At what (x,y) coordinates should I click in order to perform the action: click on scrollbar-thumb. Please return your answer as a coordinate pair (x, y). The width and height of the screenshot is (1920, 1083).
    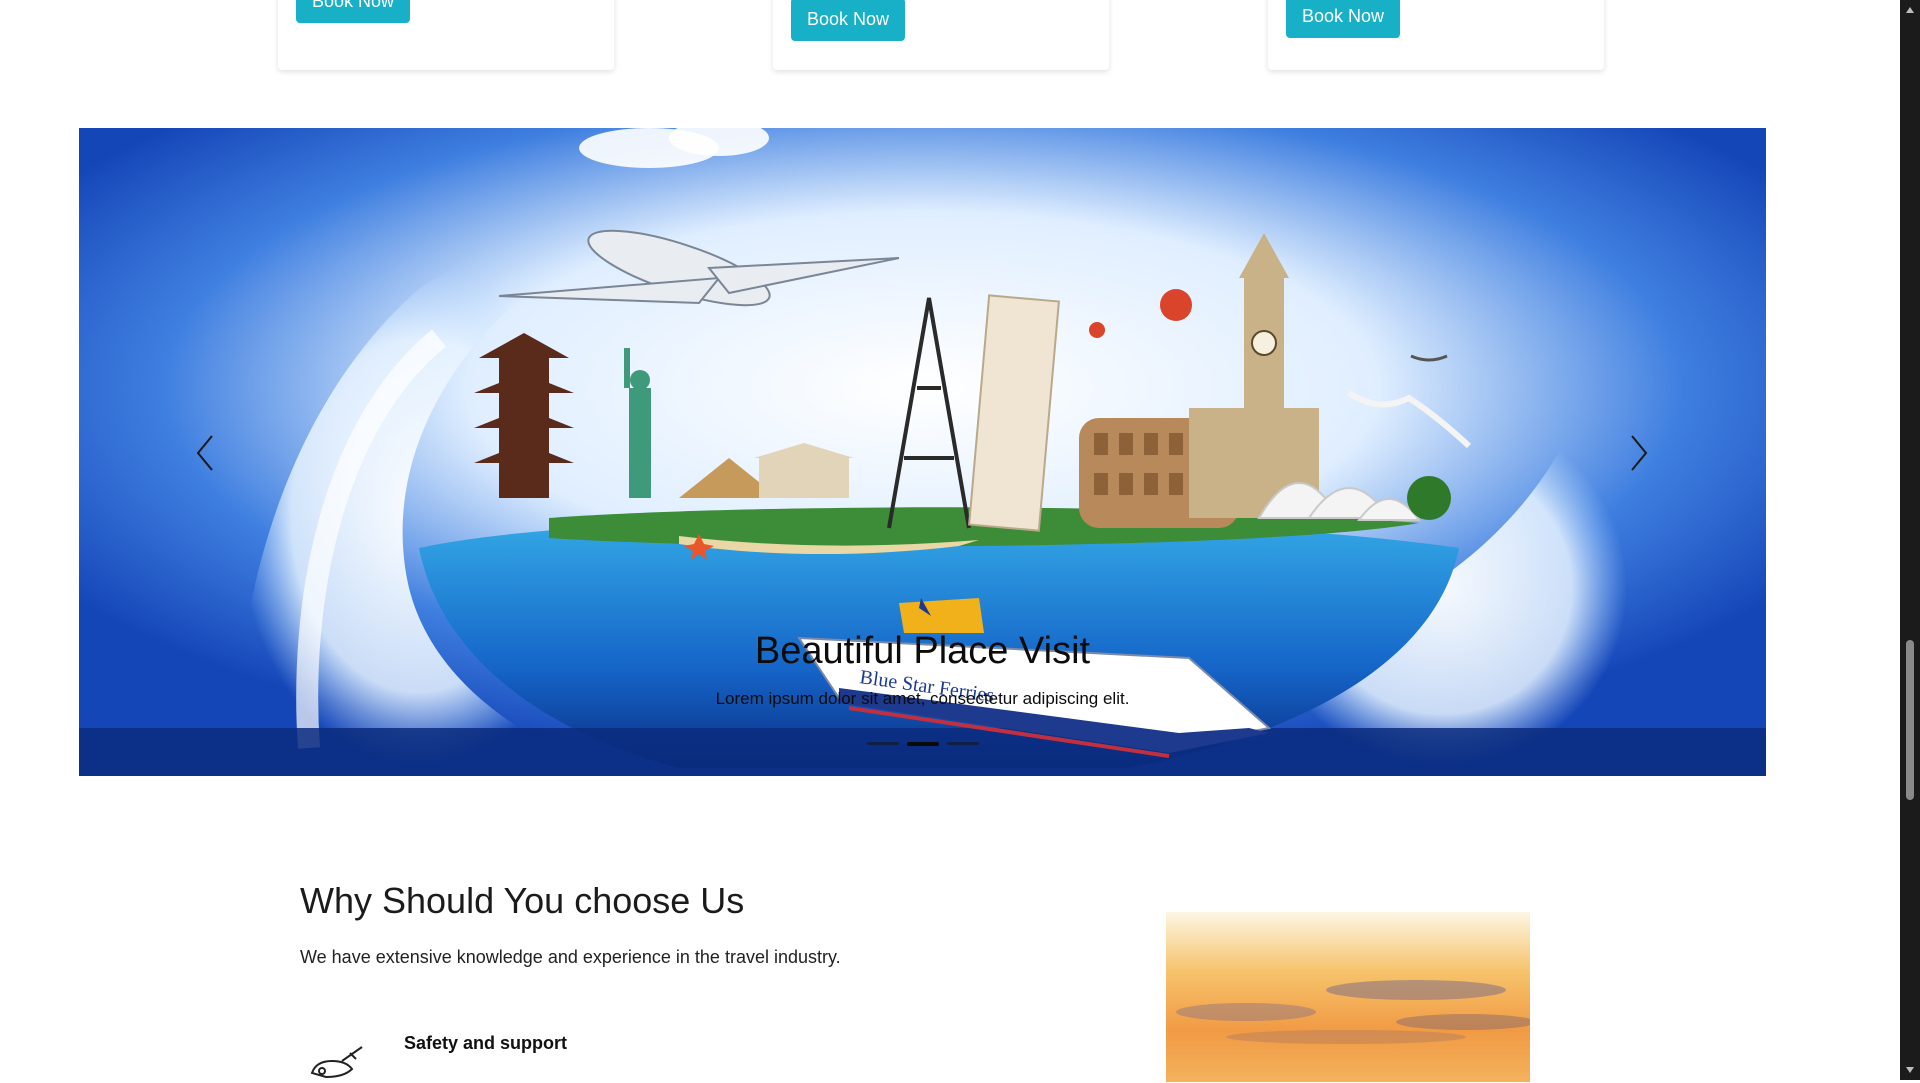
    Looking at the image, I should click on (1910, 720).